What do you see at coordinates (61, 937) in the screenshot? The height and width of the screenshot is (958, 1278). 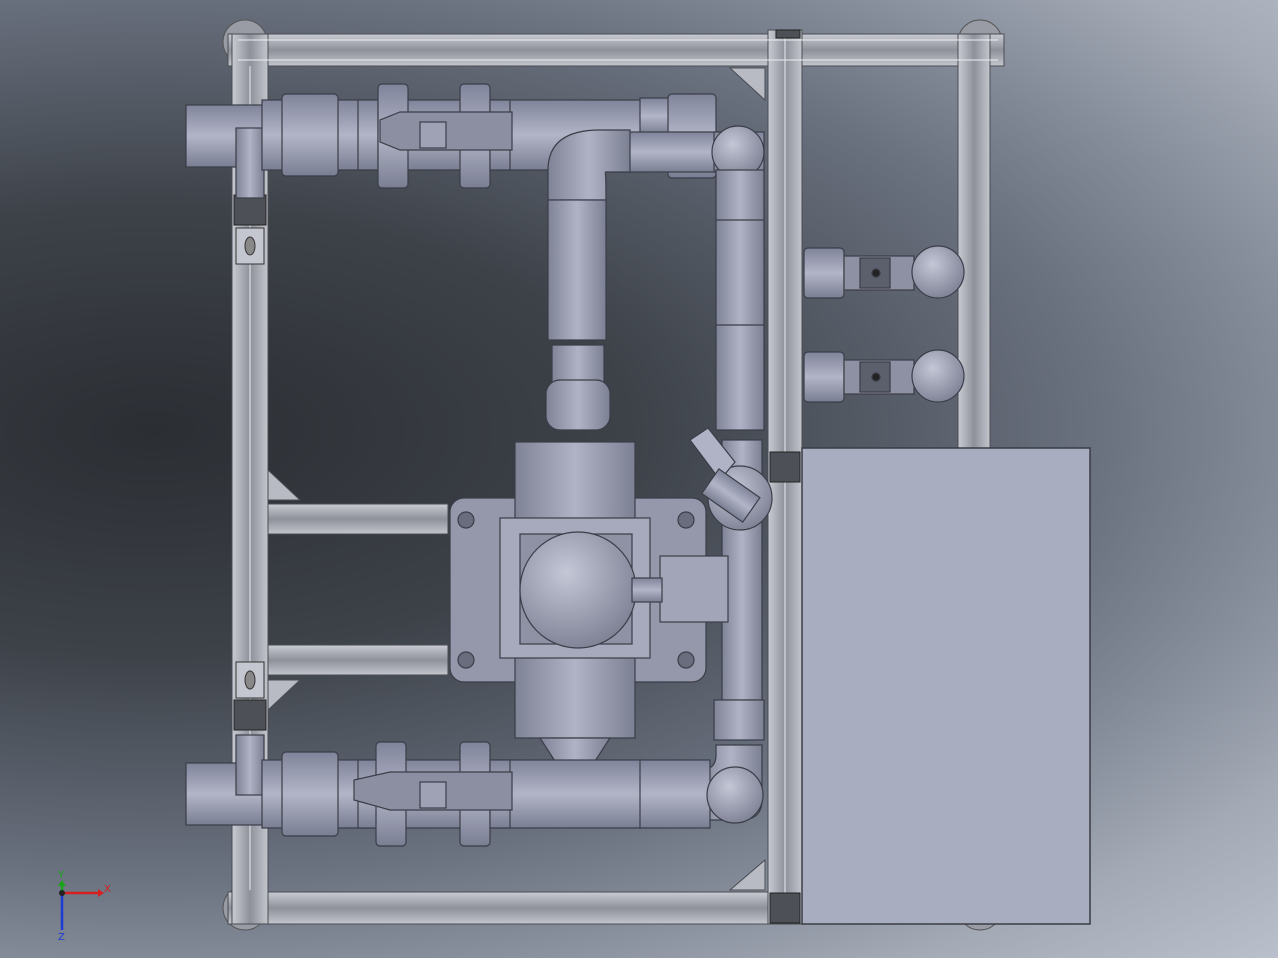 I see `z-axis-label: Z` at bounding box center [61, 937].